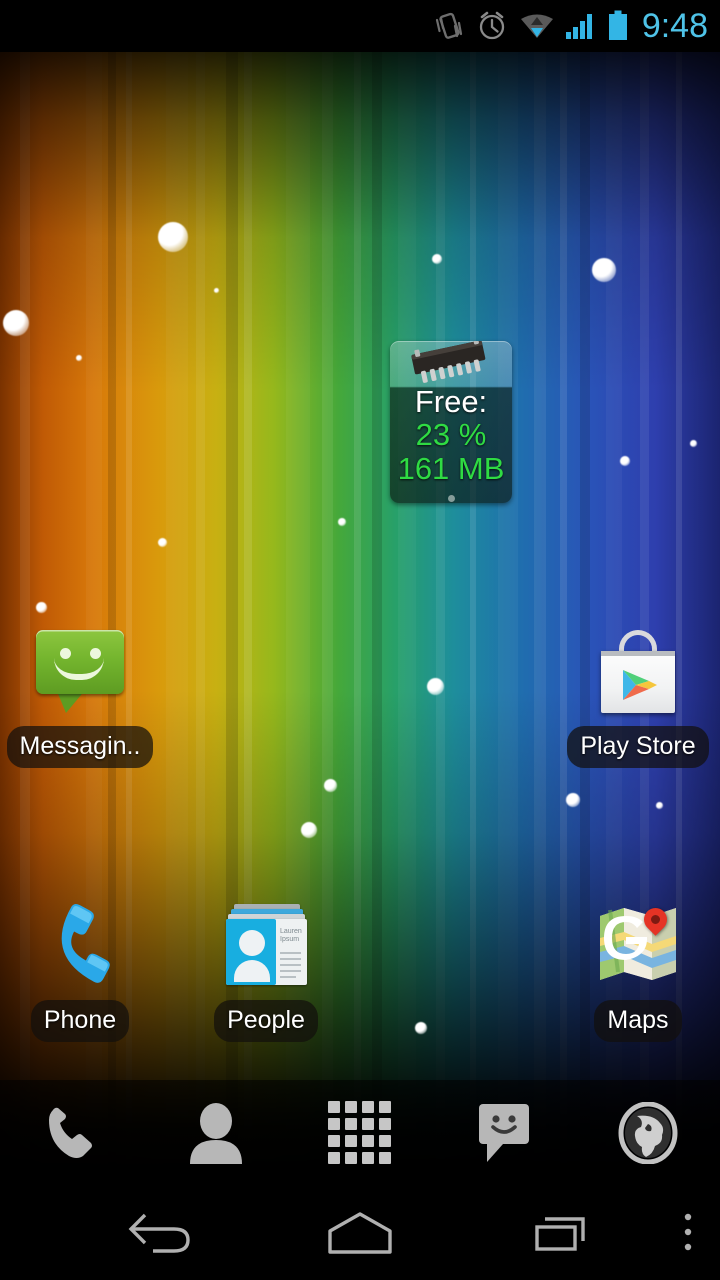 The width and height of the screenshot is (720, 1280). Describe the element at coordinates (618, 26) in the screenshot. I see `battery-icon` at that location.